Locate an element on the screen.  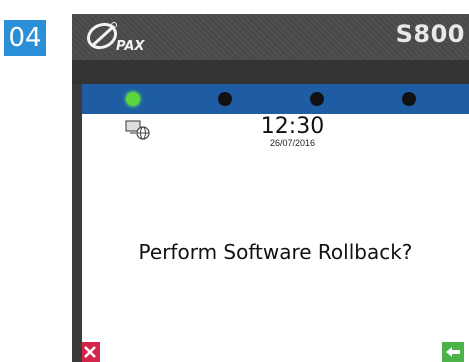
pax-logo: PAX is located at coordinates (115, 38).